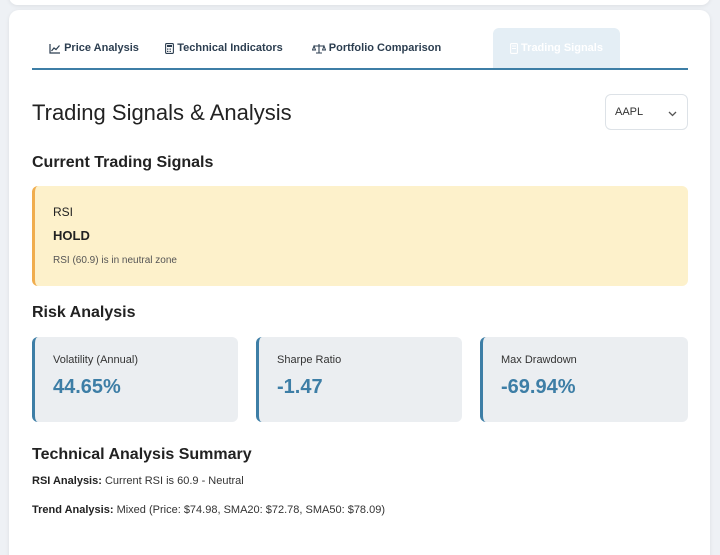 This screenshot has height=555, width=720. Describe the element at coordinates (67, 481) in the screenshot. I see `summary-rsi-label: RSI Analysis:` at that location.